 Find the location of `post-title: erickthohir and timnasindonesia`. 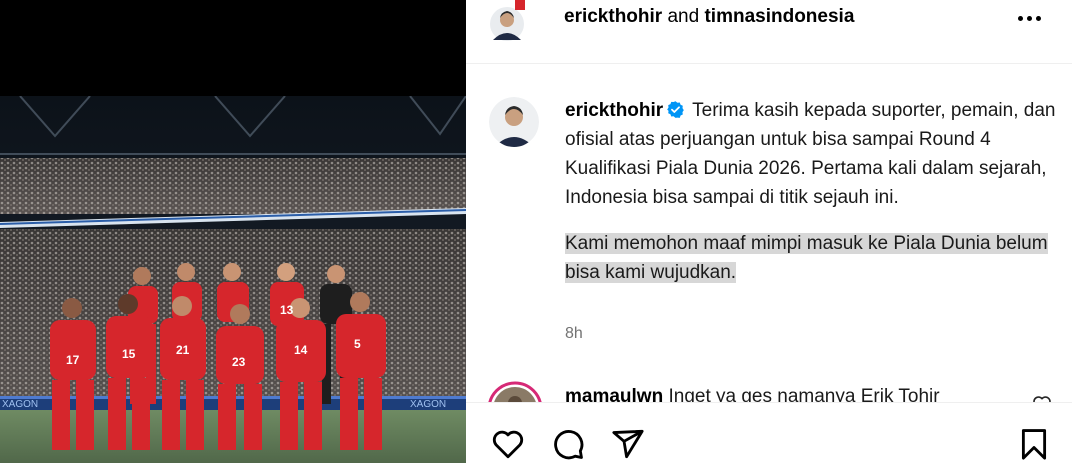

post-title: erickthohir and timnasindonesia is located at coordinates (709, 17).